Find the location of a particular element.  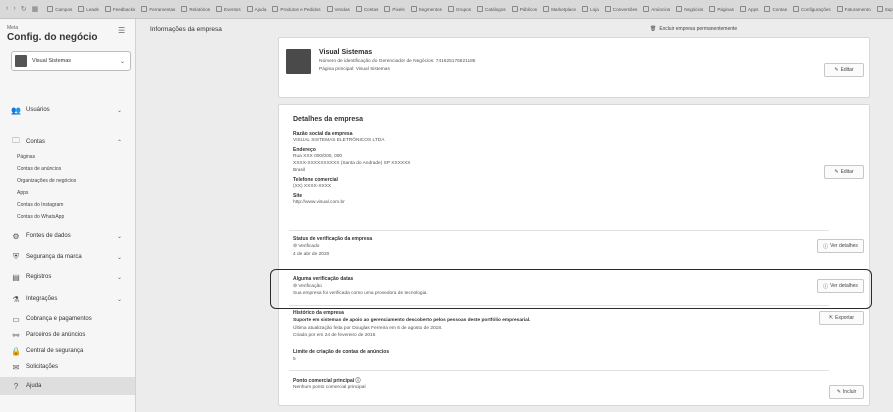

bookmark-item: Relatórios is located at coordinates (195, 9).